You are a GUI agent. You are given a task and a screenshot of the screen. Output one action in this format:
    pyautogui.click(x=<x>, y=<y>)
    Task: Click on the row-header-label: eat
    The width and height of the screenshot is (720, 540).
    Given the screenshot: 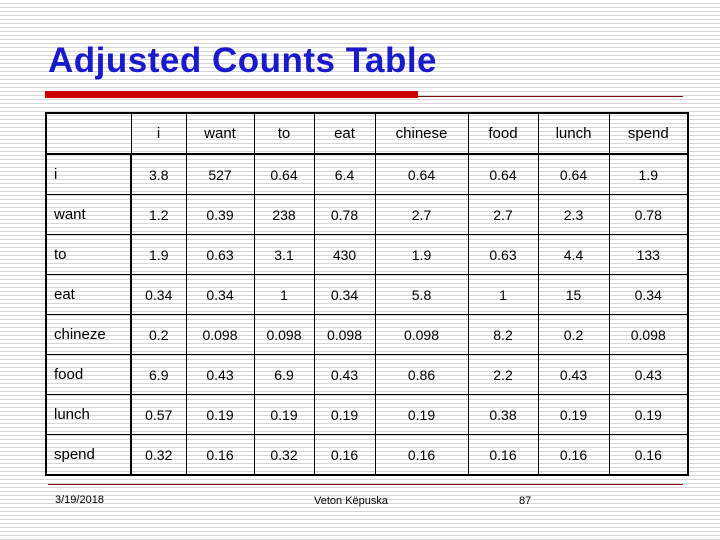 What is the action you would take?
    pyautogui.click(x=88, y=294)
    